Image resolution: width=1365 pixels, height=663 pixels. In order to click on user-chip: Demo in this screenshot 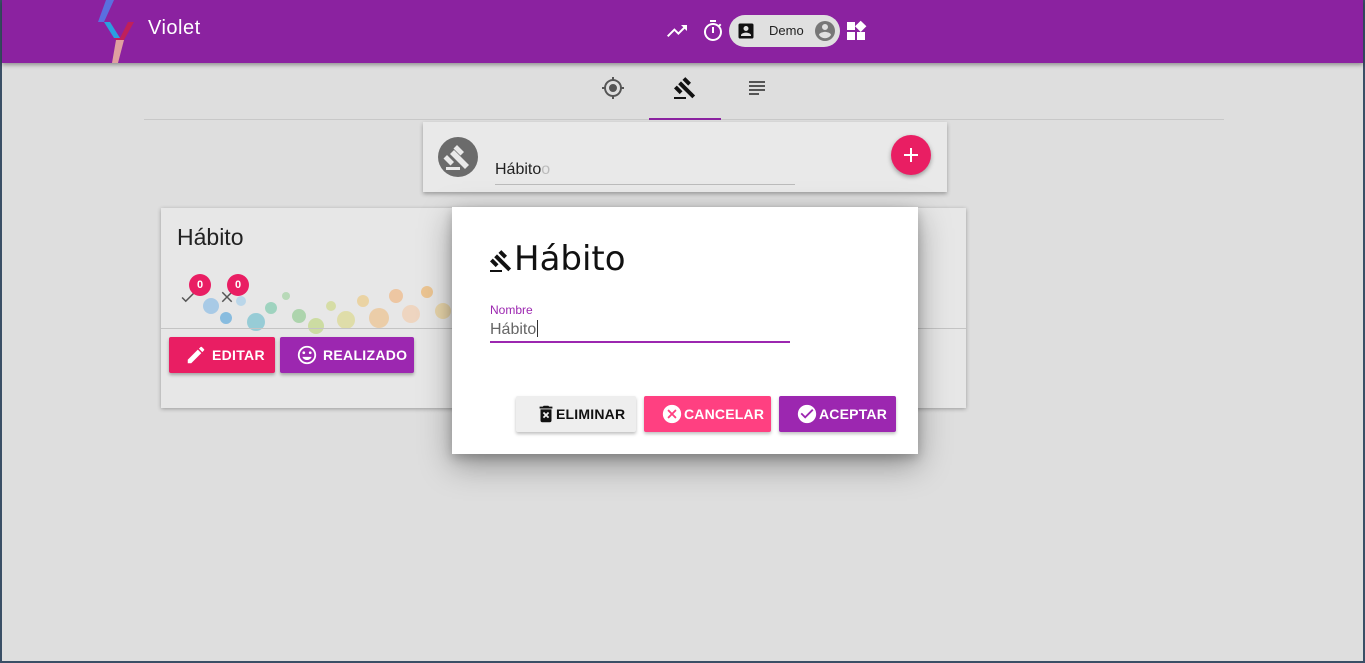, I will do `click(784, 31)`.